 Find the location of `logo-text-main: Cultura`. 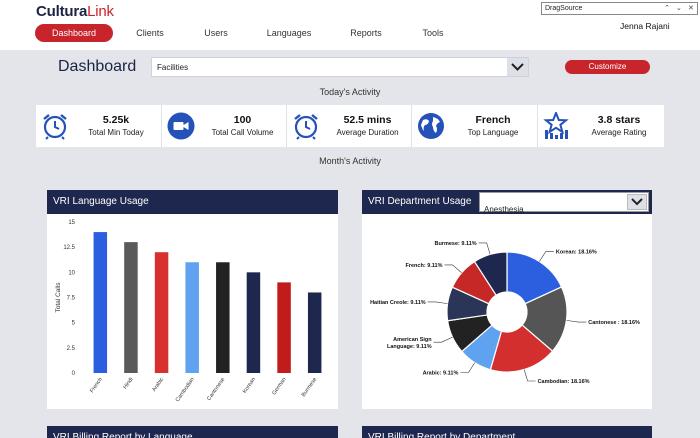

logo-text-main: Cultura is located at coordinates (62, 11).